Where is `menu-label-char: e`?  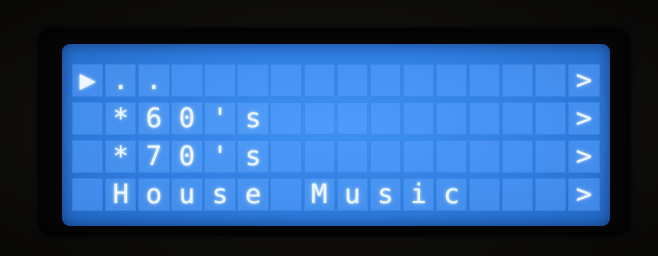
menu-label-char: e is located at coordinates (253, 194).